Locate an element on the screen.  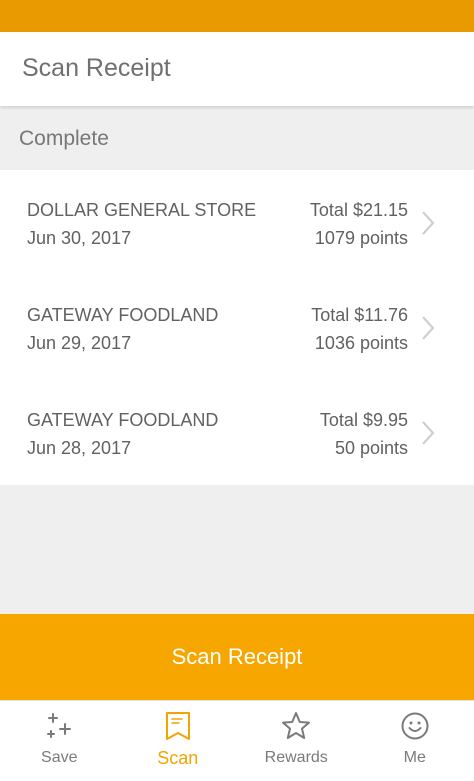
nav-label: Scan is located at coordinates (178, 758).